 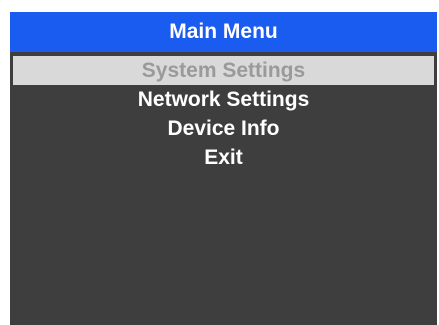 I want to click on menu-item-device-info: Device Info, so click(x=223, y=128).